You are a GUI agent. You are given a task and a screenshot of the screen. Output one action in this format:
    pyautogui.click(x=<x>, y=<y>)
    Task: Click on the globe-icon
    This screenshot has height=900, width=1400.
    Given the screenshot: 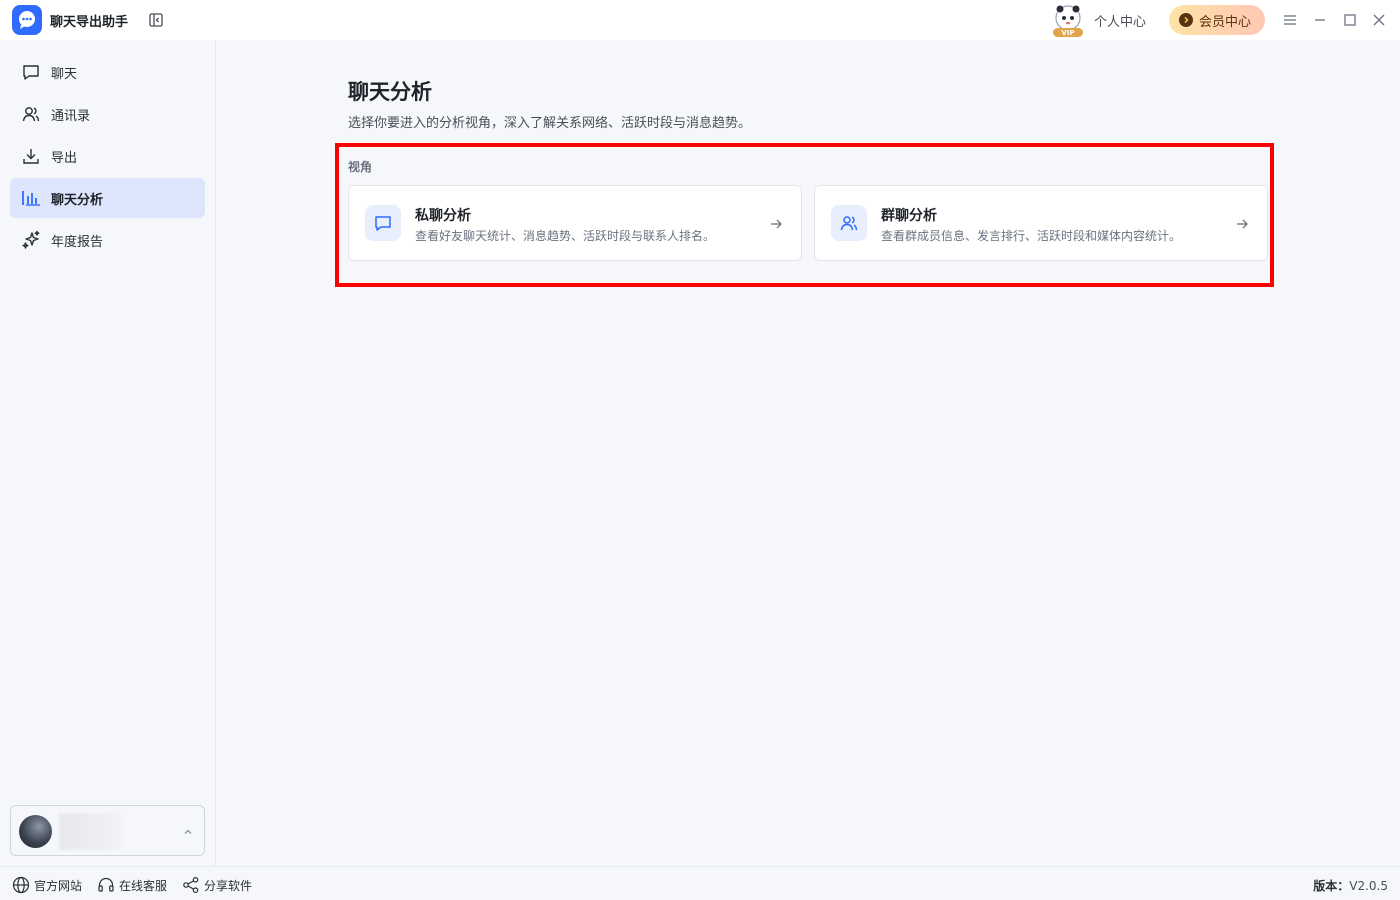 What is the action you would take?
    pyautogui.click(x=21, y=885)
    